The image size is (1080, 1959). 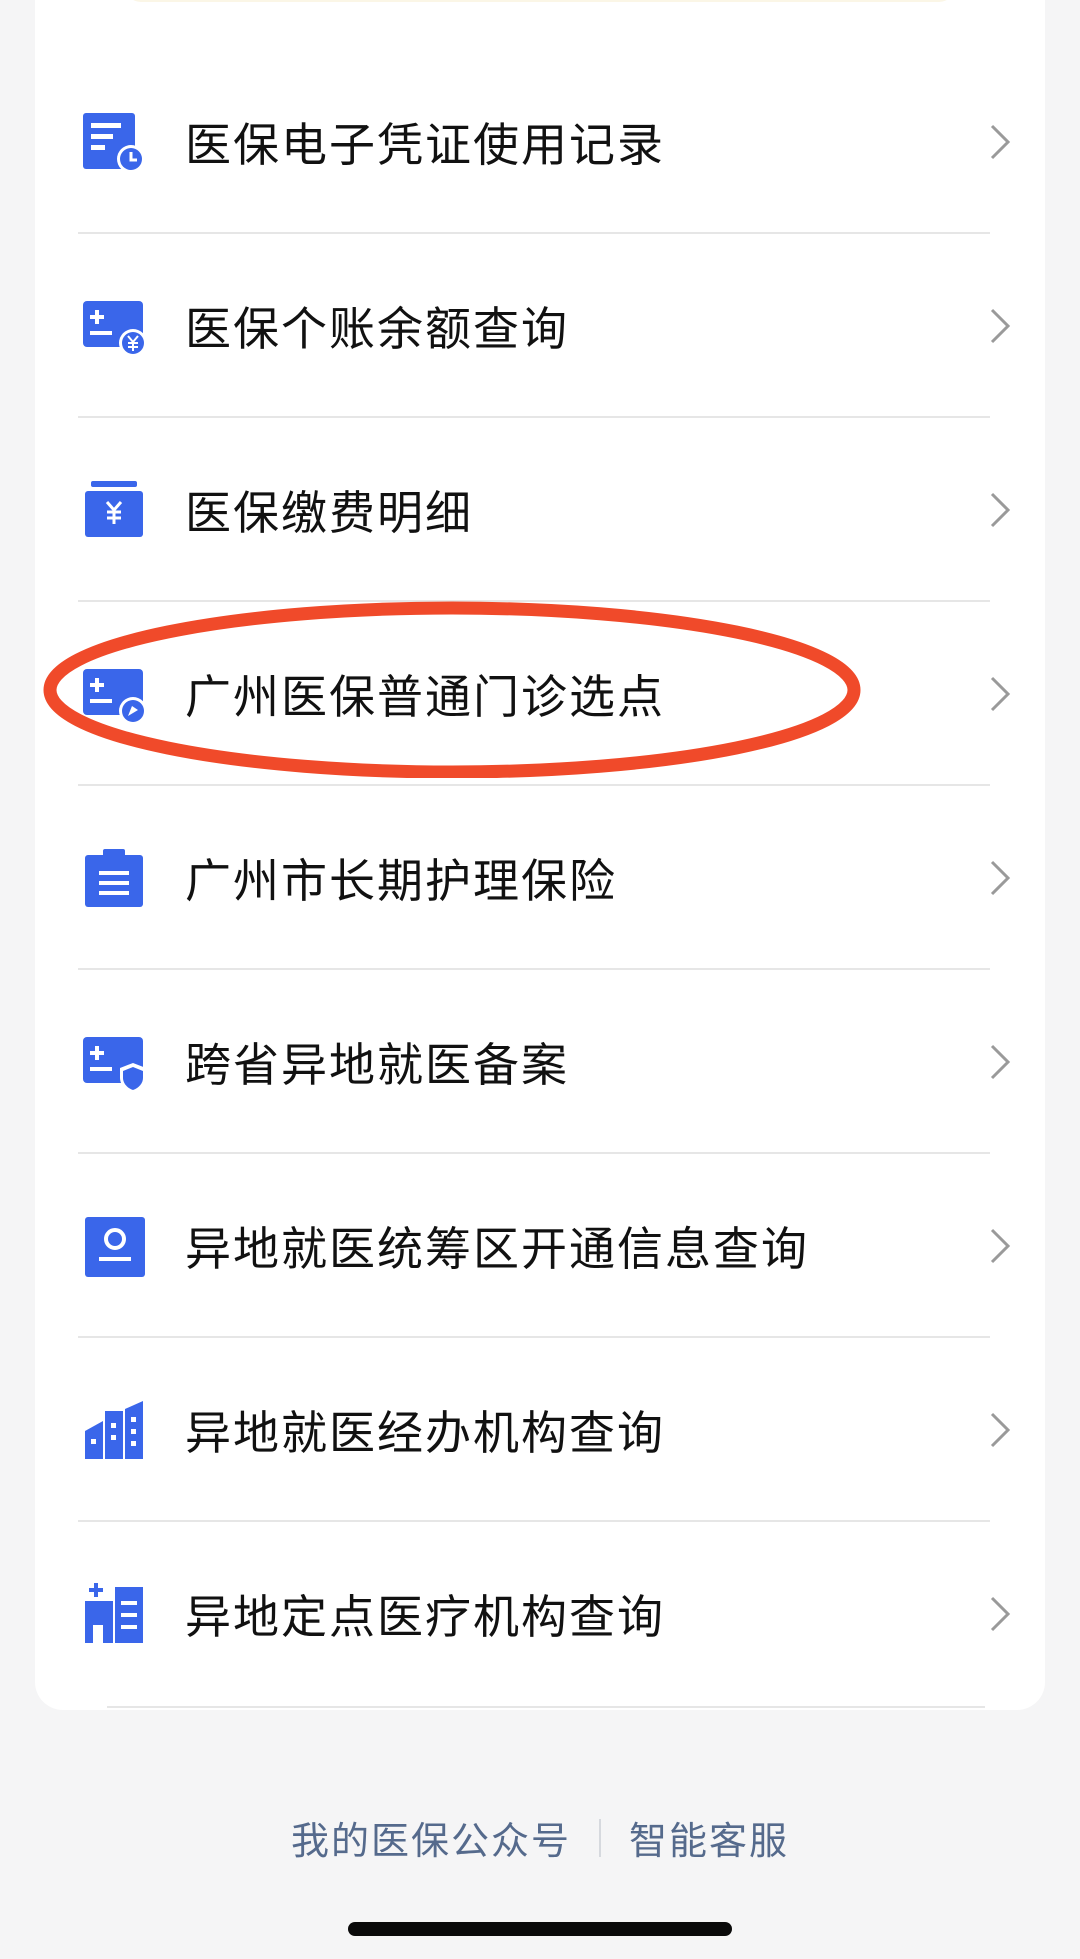 What do you see at coordinates (114, 142) in the screenshot?
I see `document-clock-icon` at bounding box center [114, 142].